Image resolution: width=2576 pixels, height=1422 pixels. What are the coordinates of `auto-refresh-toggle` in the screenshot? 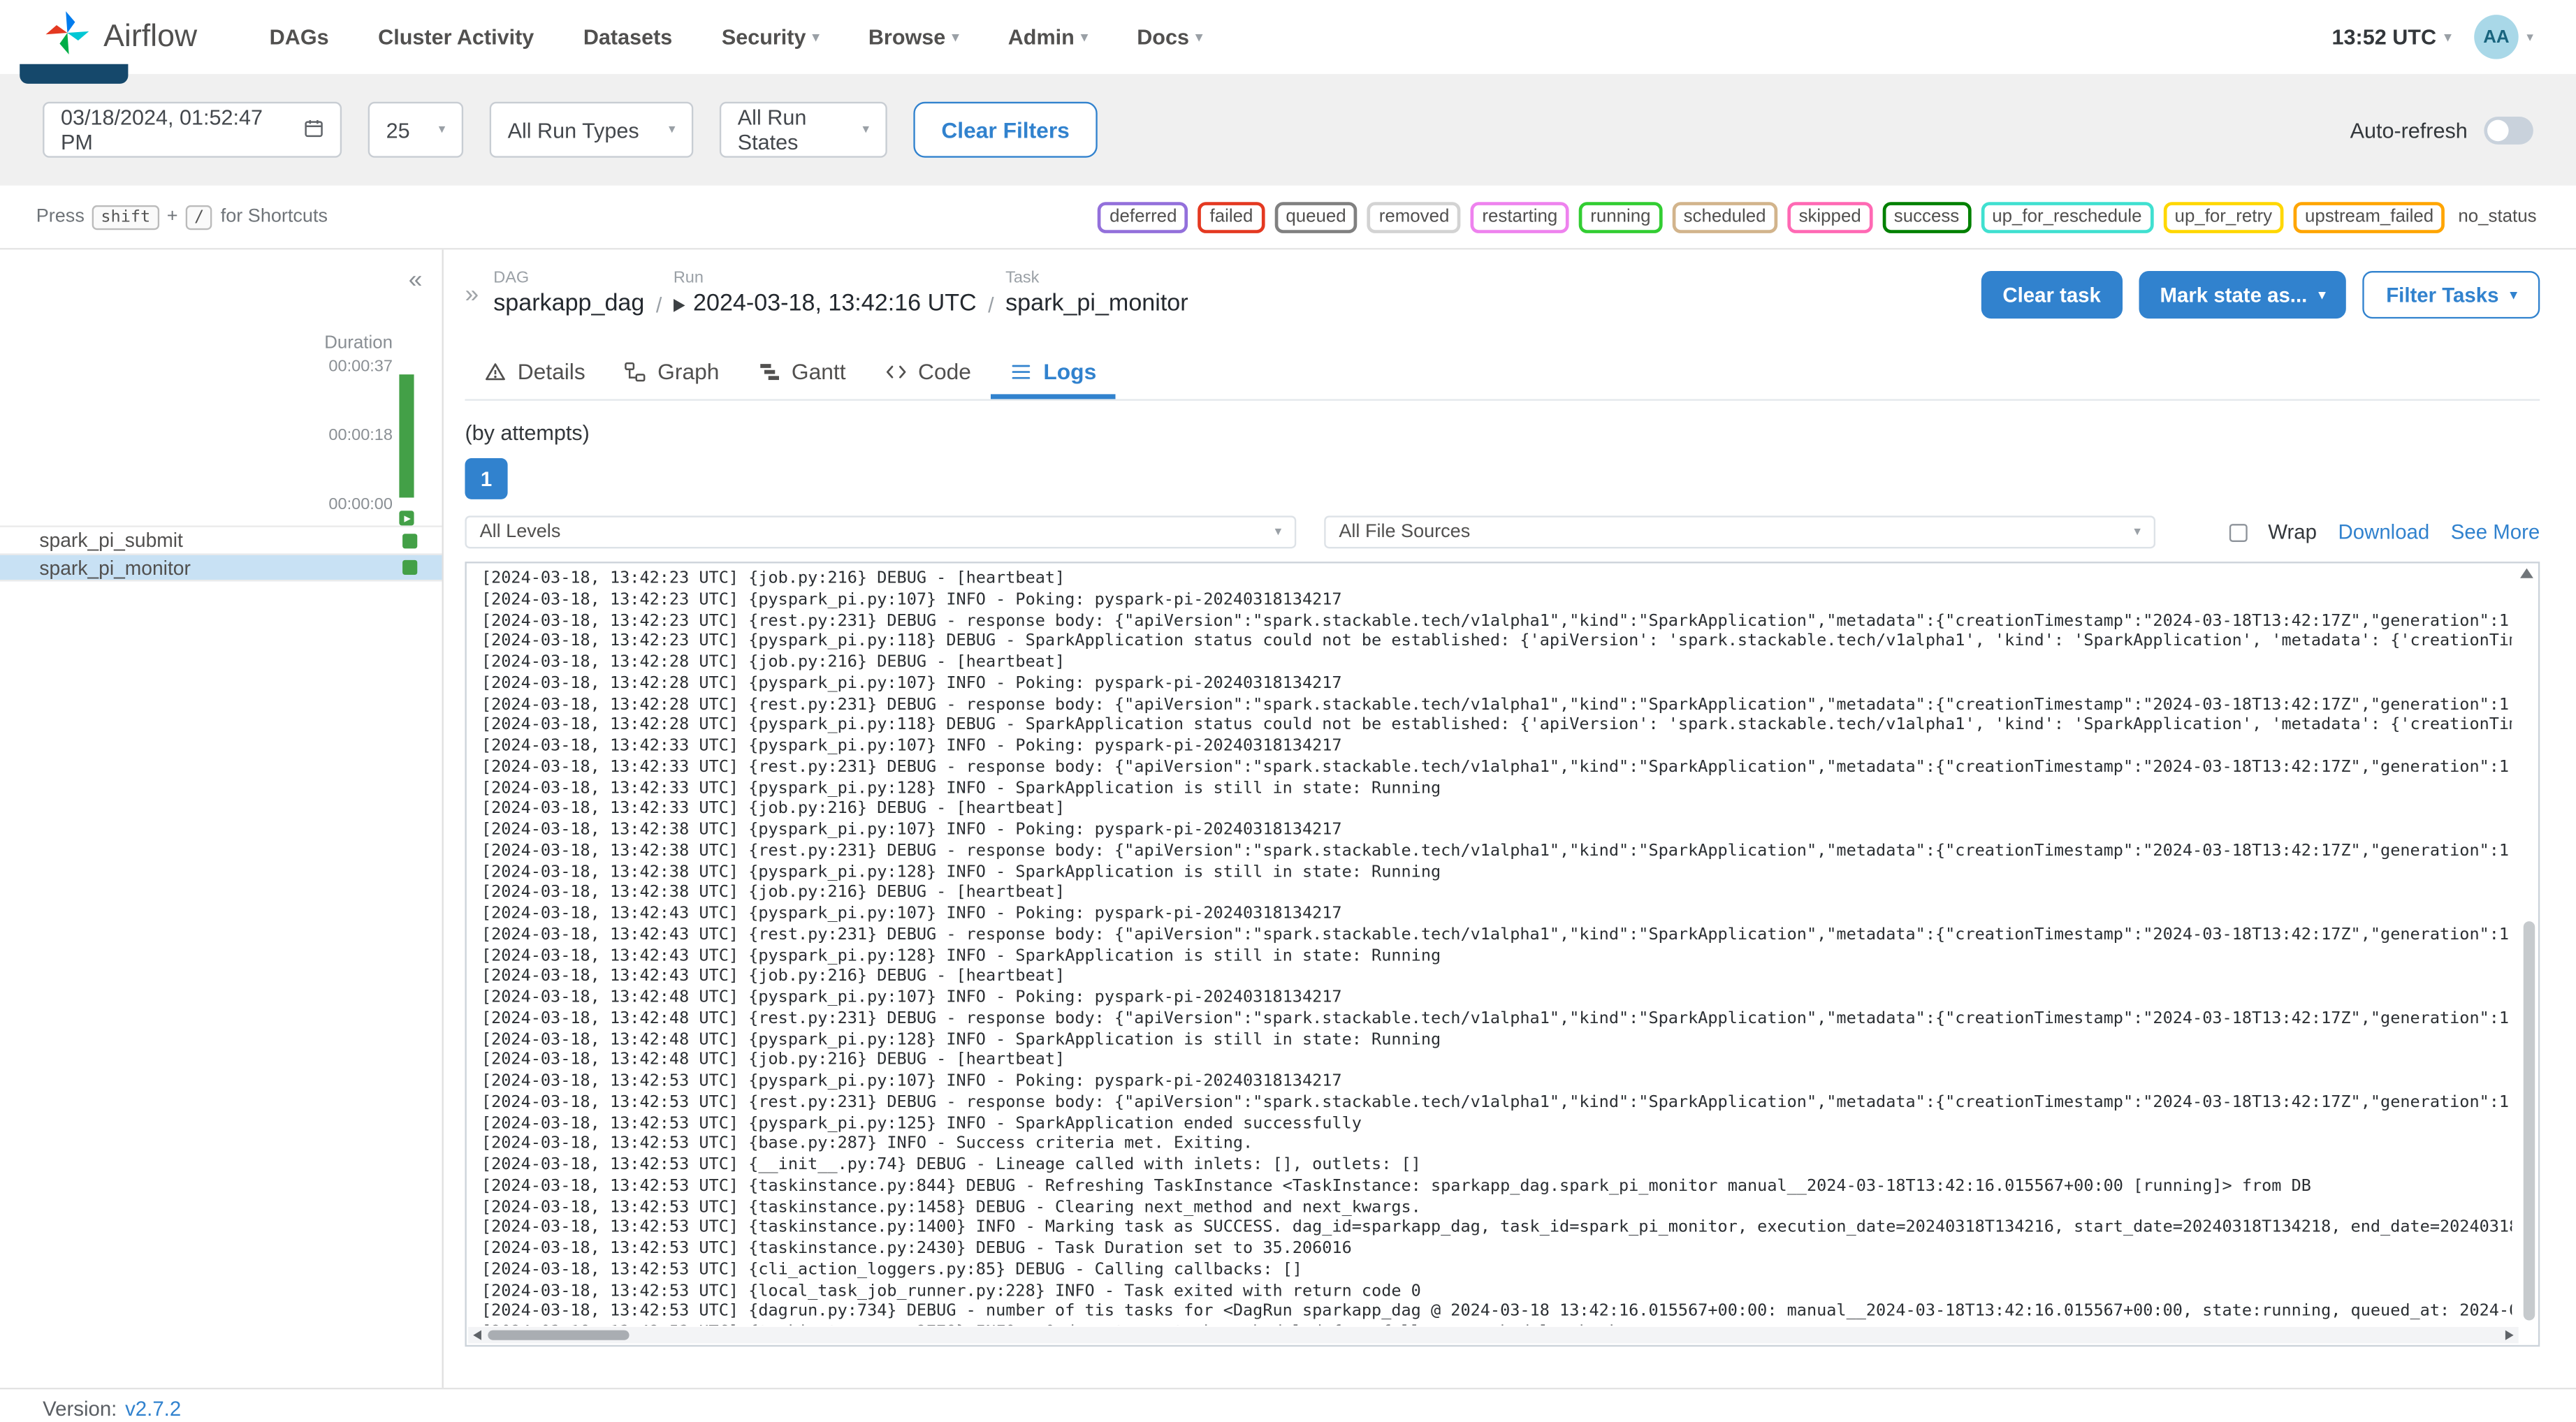 It's located at (2508, 129).